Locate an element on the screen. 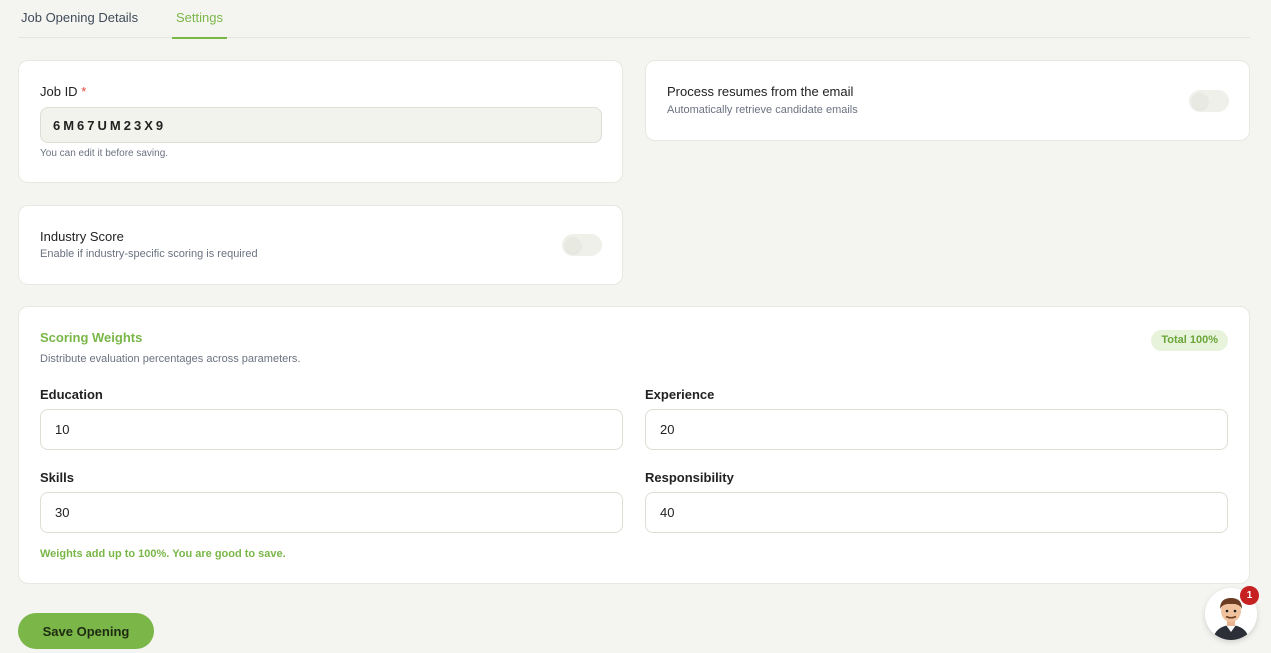 The image size is (1271, 653). process-email-title: Process resumes from the email is located at coordinates (760, 91).